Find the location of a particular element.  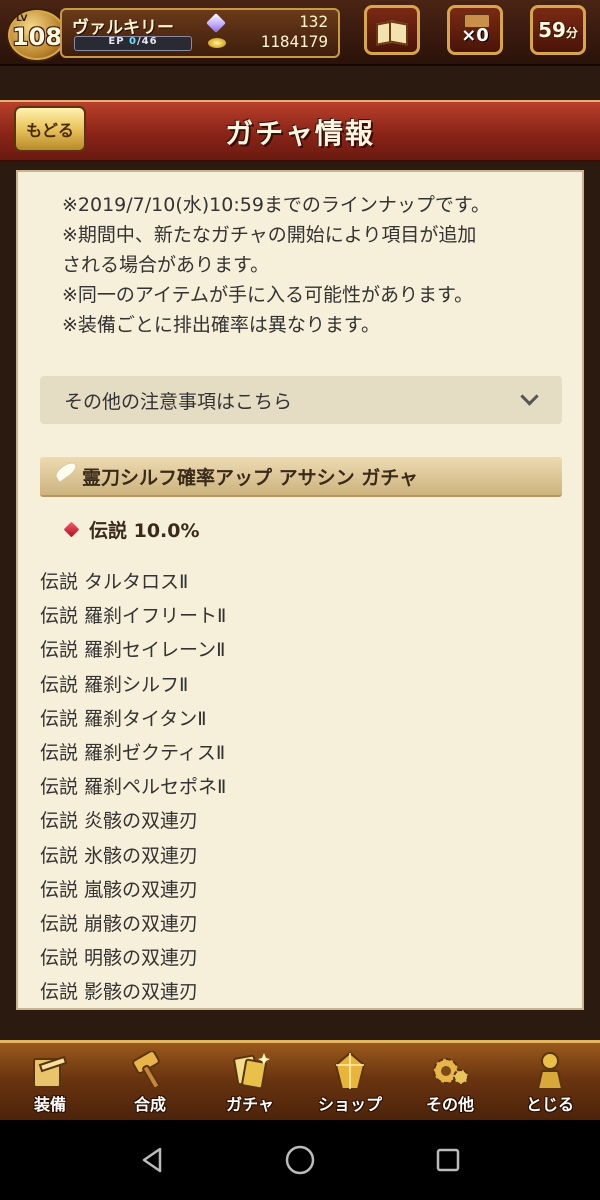

list-item: 伝説 羅刹タイタンⅡ is located at coordinates (123, 718).